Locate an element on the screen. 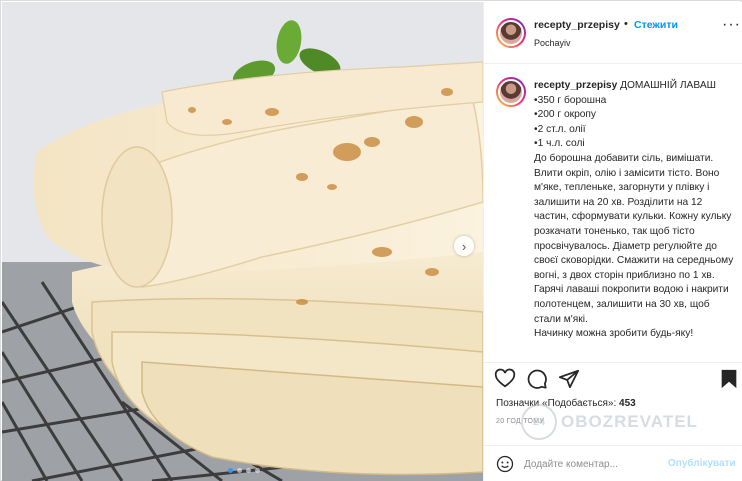  action-bar is located at coordinates (613, 377).